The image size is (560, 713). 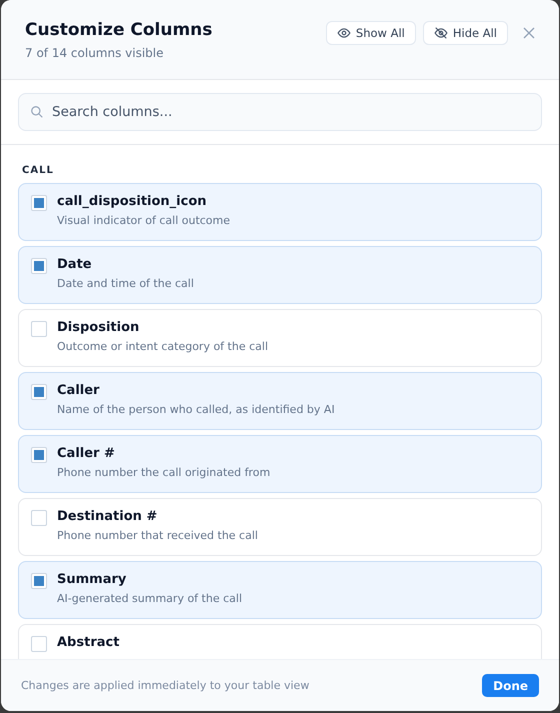 I want to click on eye-off-icon, so click(x=441, y=33).